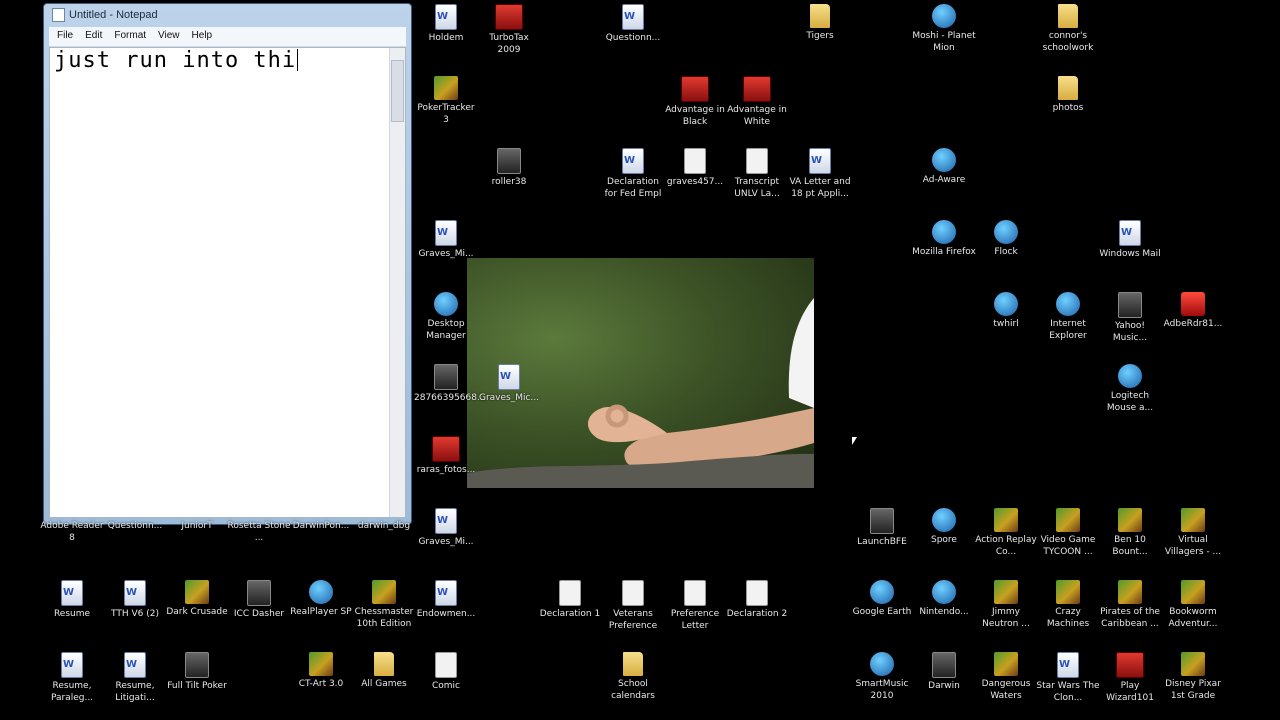 Image resolution: width=1280 pixels, height=720 pixels. Describe the element at coordinates (1130, 240) in the screenshot. I see `desktop-icon-windows-mail: Windows Mail` at that location.